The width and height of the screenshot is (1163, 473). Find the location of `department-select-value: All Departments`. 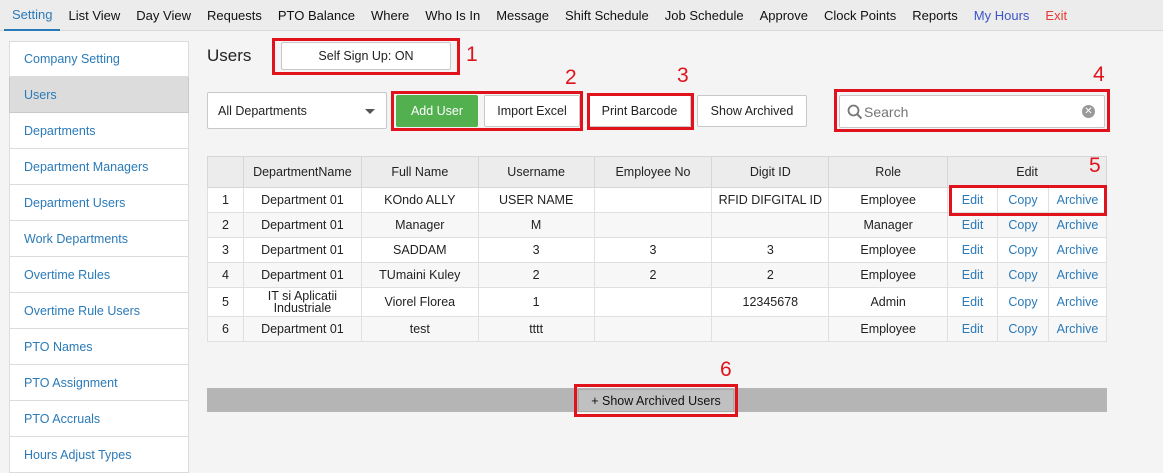

department-select-value: All Departments is located at coordinates (262, 110).